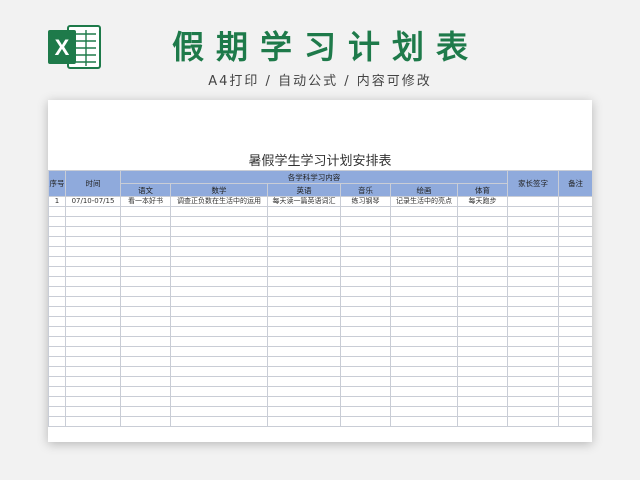 The image size is (640, 480). What do you see at coordinates (482, 190) in the screenshot?
I see `header-subject: 体育` at bounding box center [482, 190].